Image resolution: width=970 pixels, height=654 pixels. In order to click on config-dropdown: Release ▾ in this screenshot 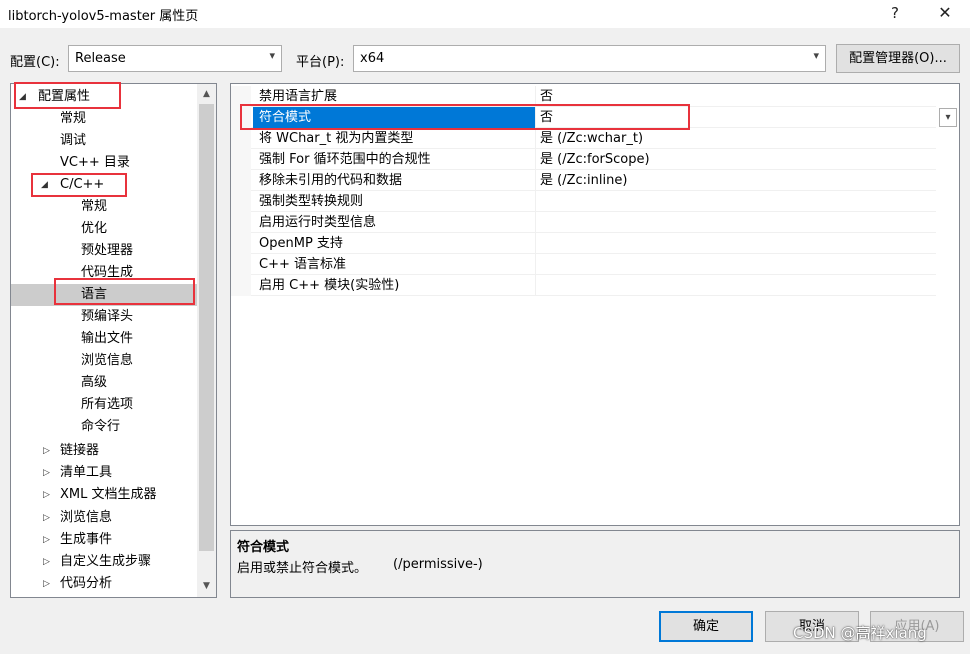, I will do `click(175, 58)`.